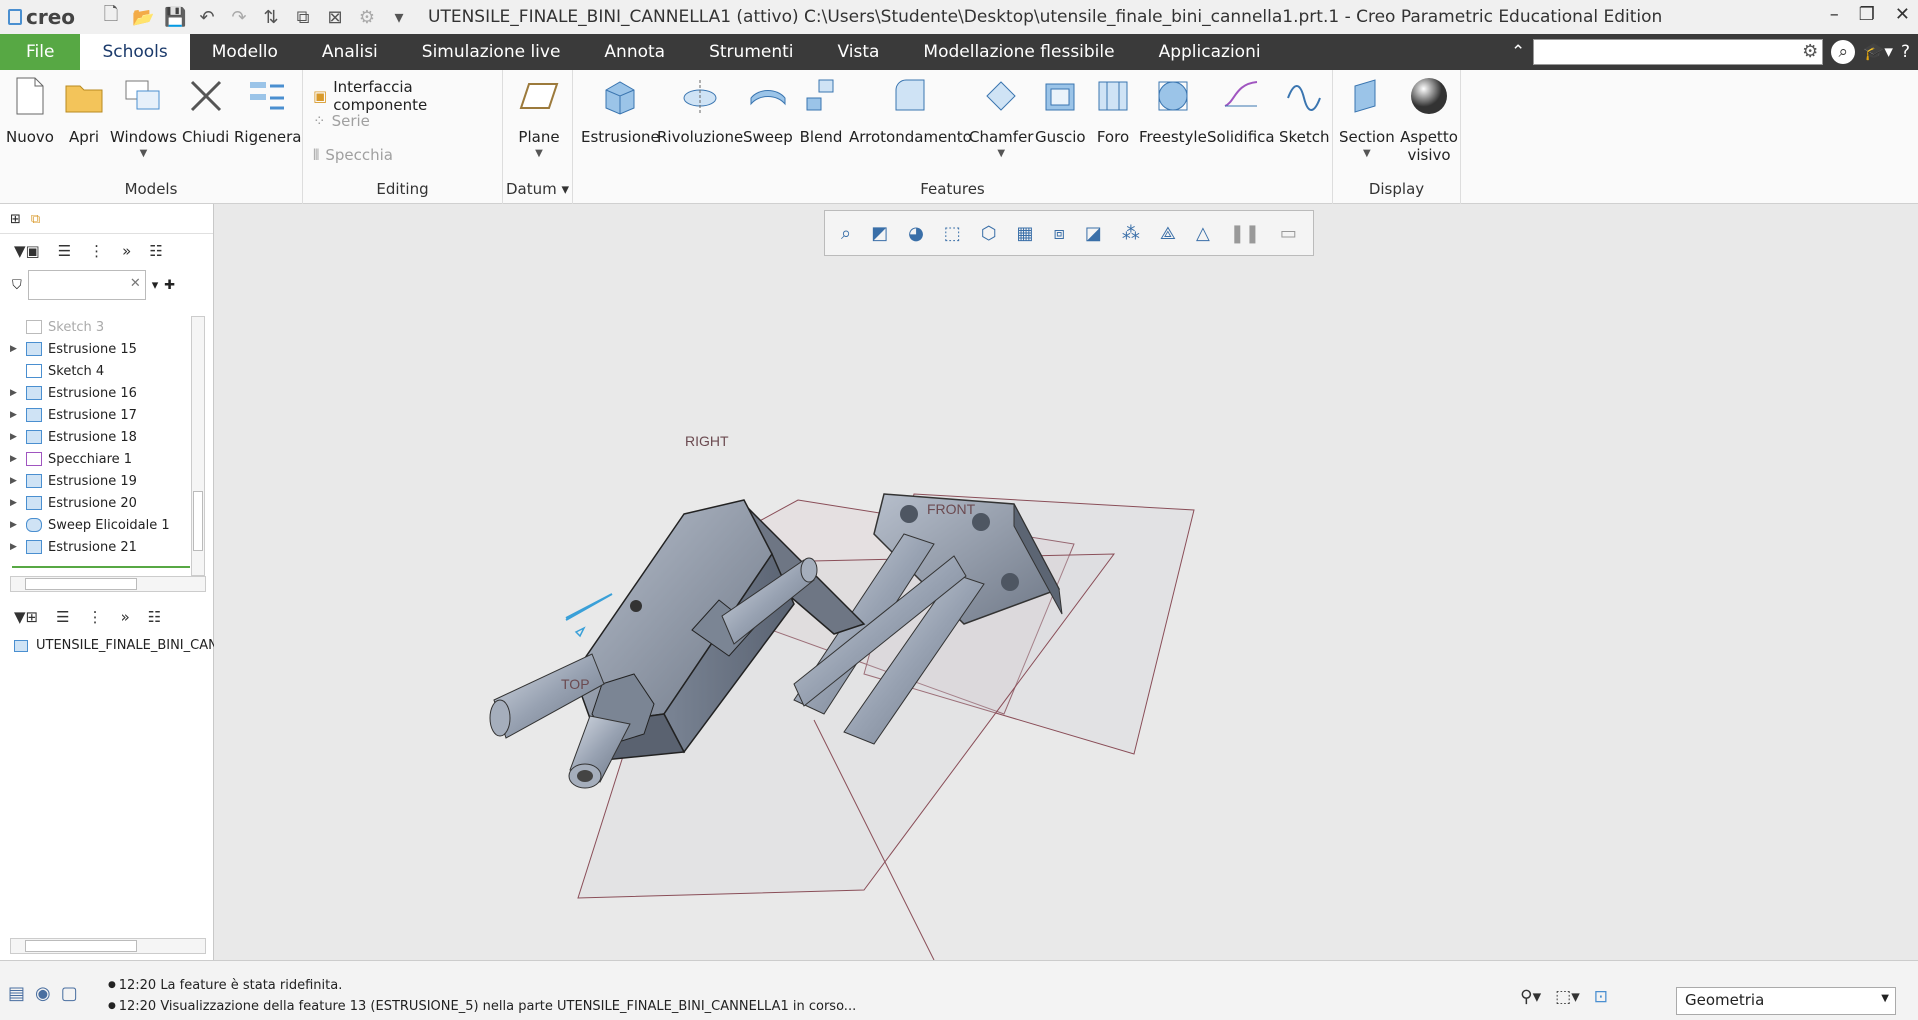 Image resolution: width=1918 pixels, height=1020 pixels. What do you see at coordinates (267, 110) in the screenshot?
I see `regenerate-button: Rigenera` at bounding box center [267, 110].